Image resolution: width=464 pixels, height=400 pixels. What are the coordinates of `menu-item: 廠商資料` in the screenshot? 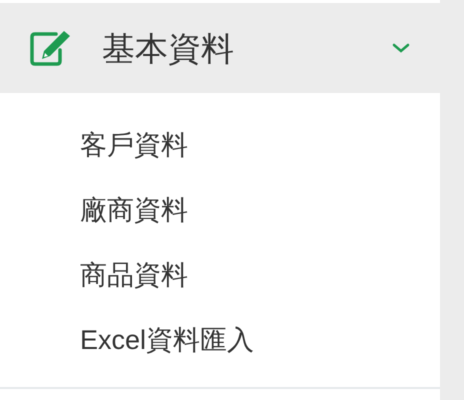 It's located at (134, 210).